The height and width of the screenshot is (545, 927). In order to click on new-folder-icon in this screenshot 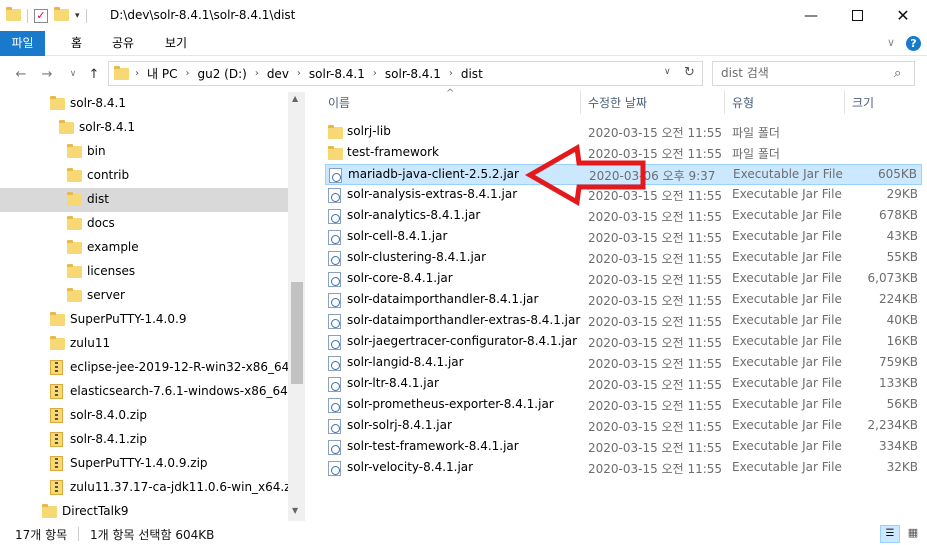, I will do `click(61, 15)`.